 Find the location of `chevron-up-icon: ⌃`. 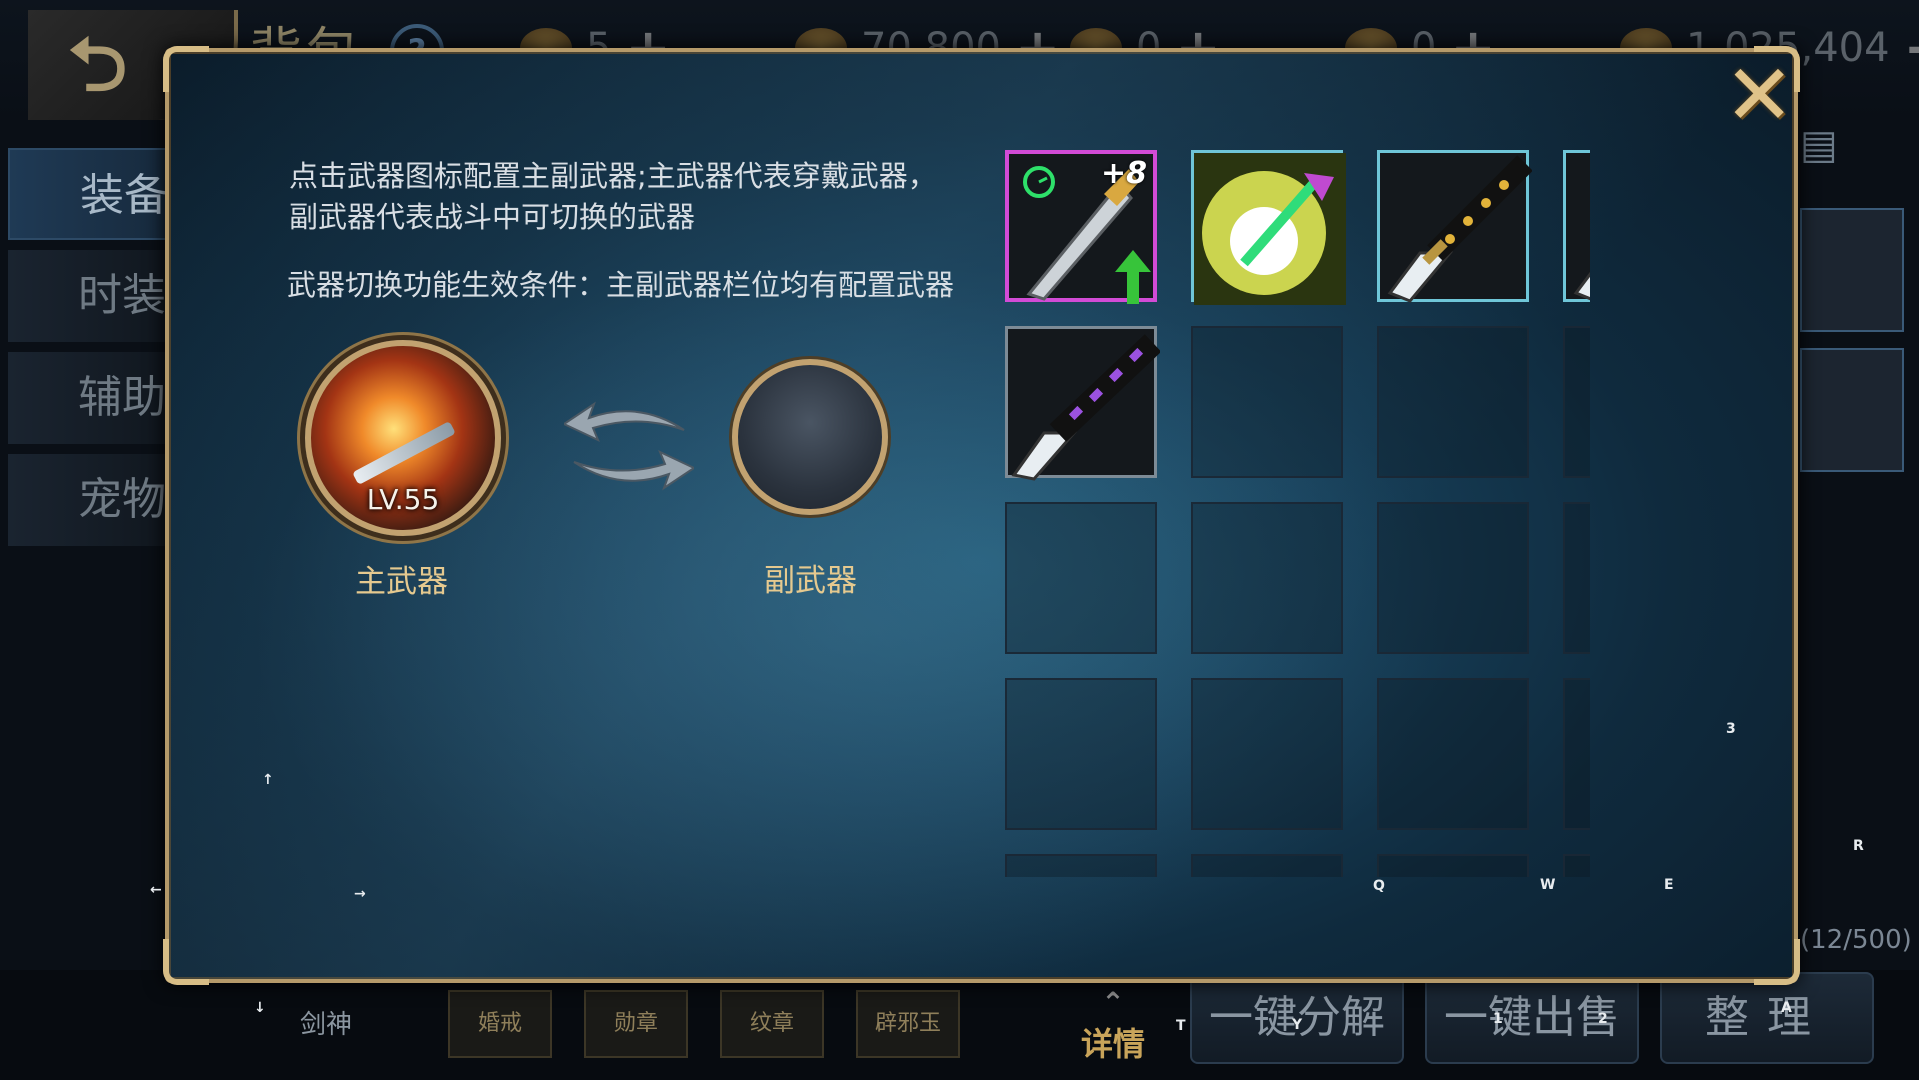

chevron-up-icon: ⌃ is located at coordinates (1113, 1002).